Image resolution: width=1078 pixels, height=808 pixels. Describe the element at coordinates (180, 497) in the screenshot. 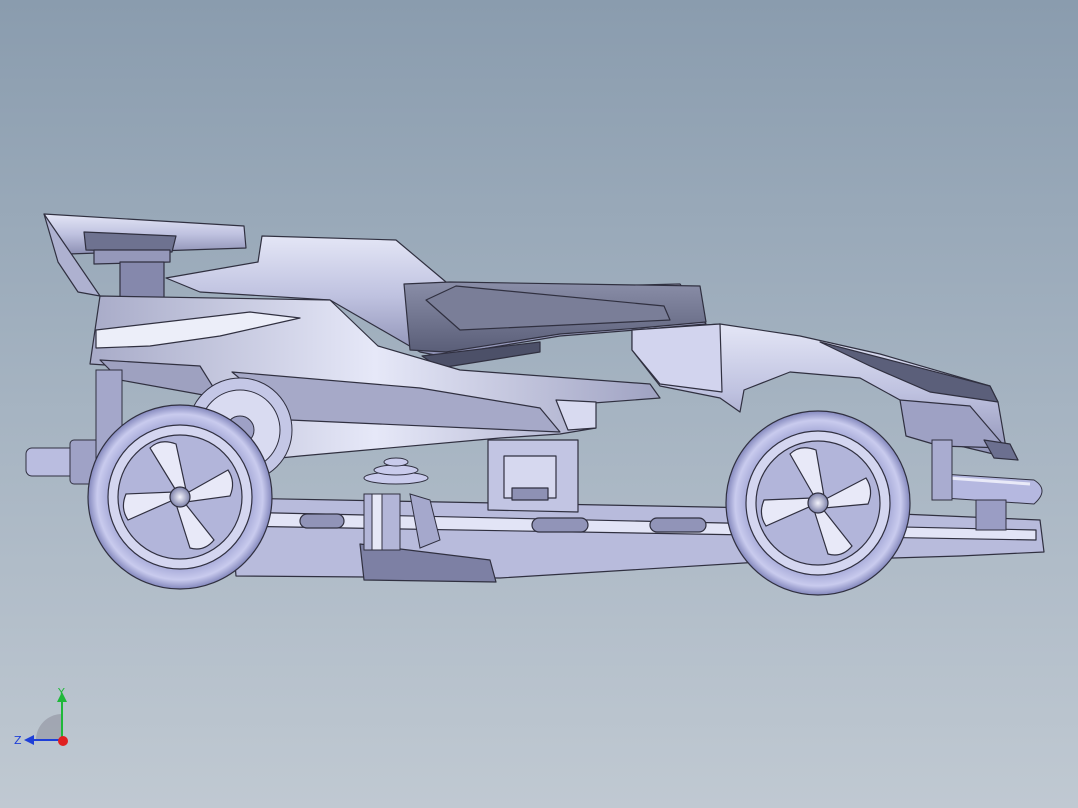

I see `rear-wheel` at that location.